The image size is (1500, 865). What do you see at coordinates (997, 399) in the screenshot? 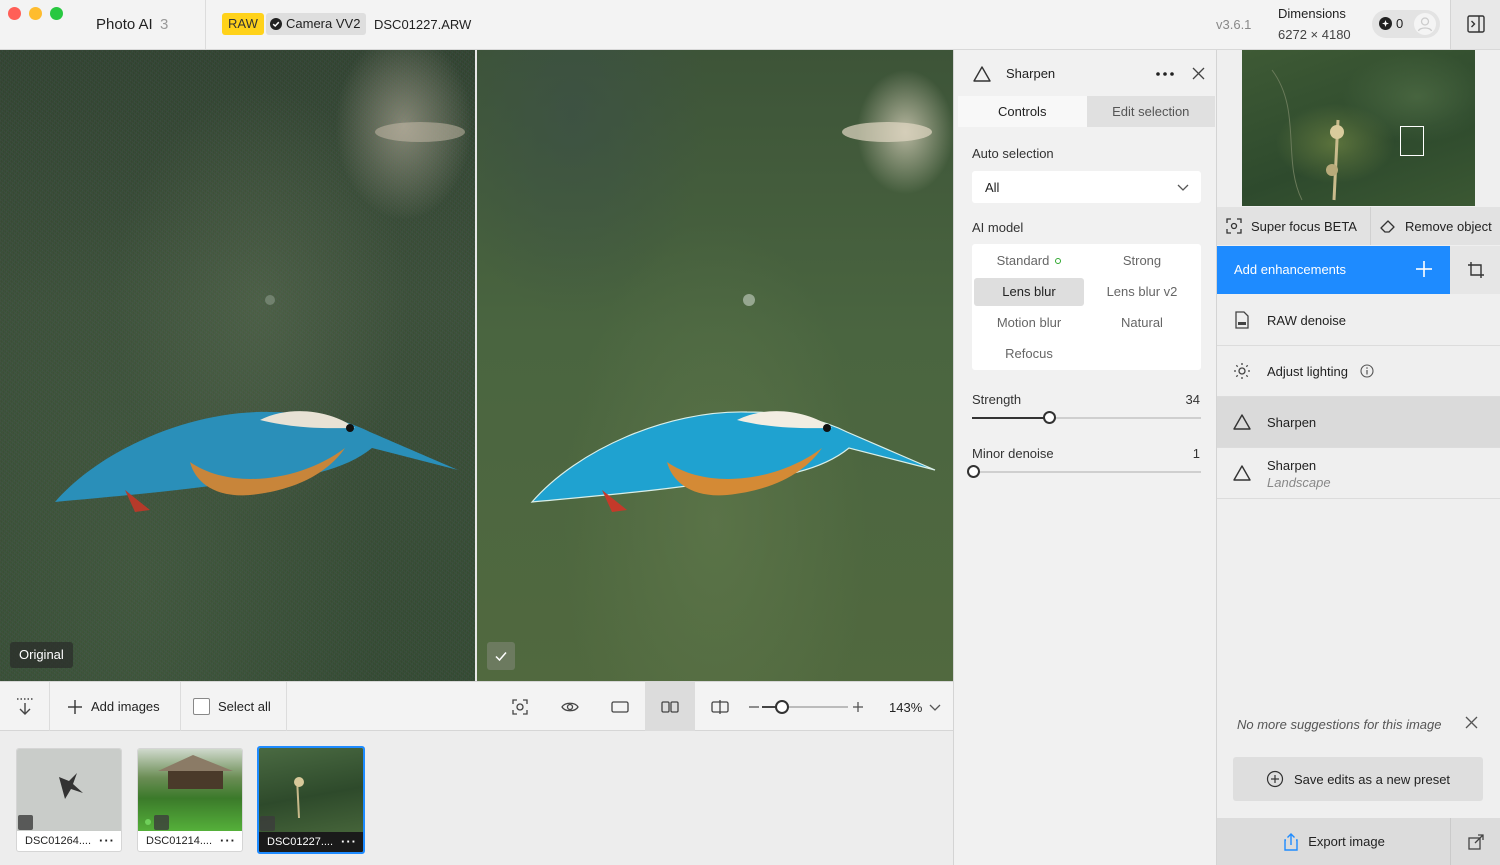
I see `strength-label: Strength` at bounding box center [997, 399].